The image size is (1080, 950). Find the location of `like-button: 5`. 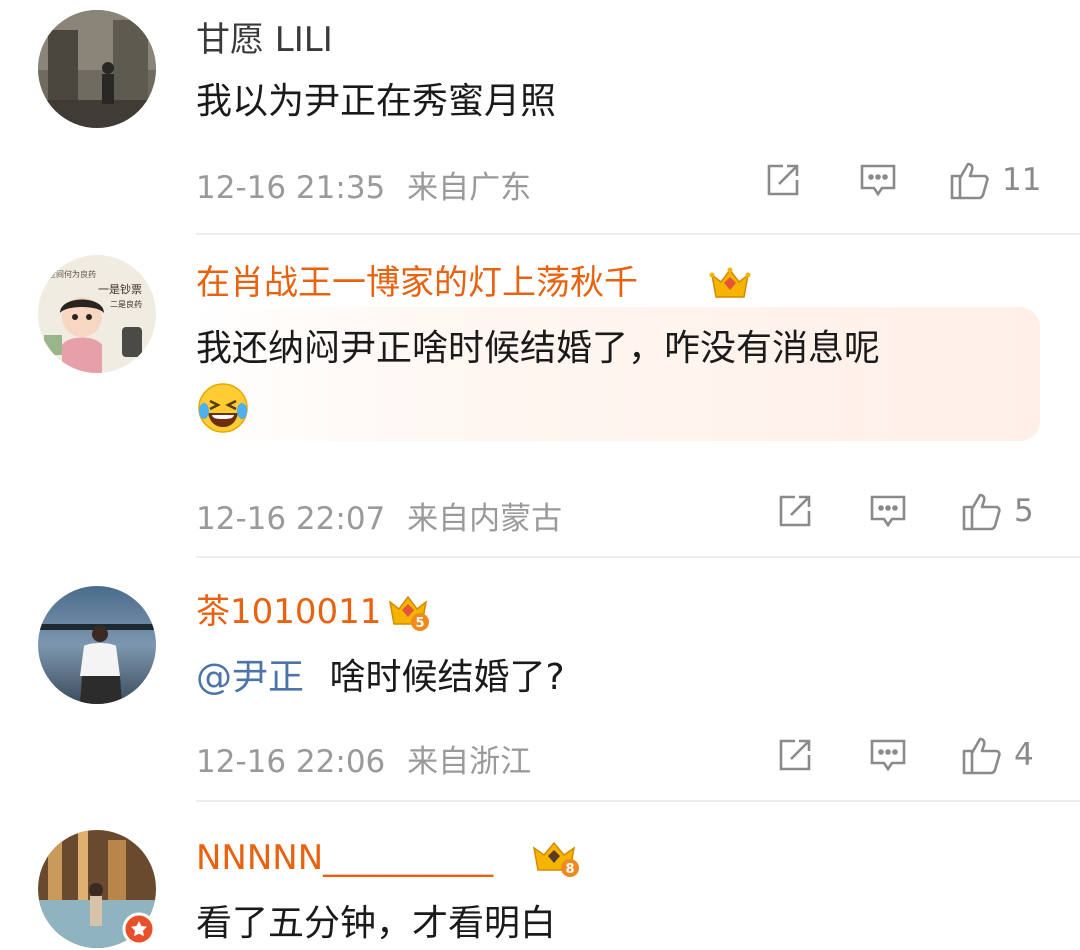

like-button: 5 is located at coordinates (997, 511).